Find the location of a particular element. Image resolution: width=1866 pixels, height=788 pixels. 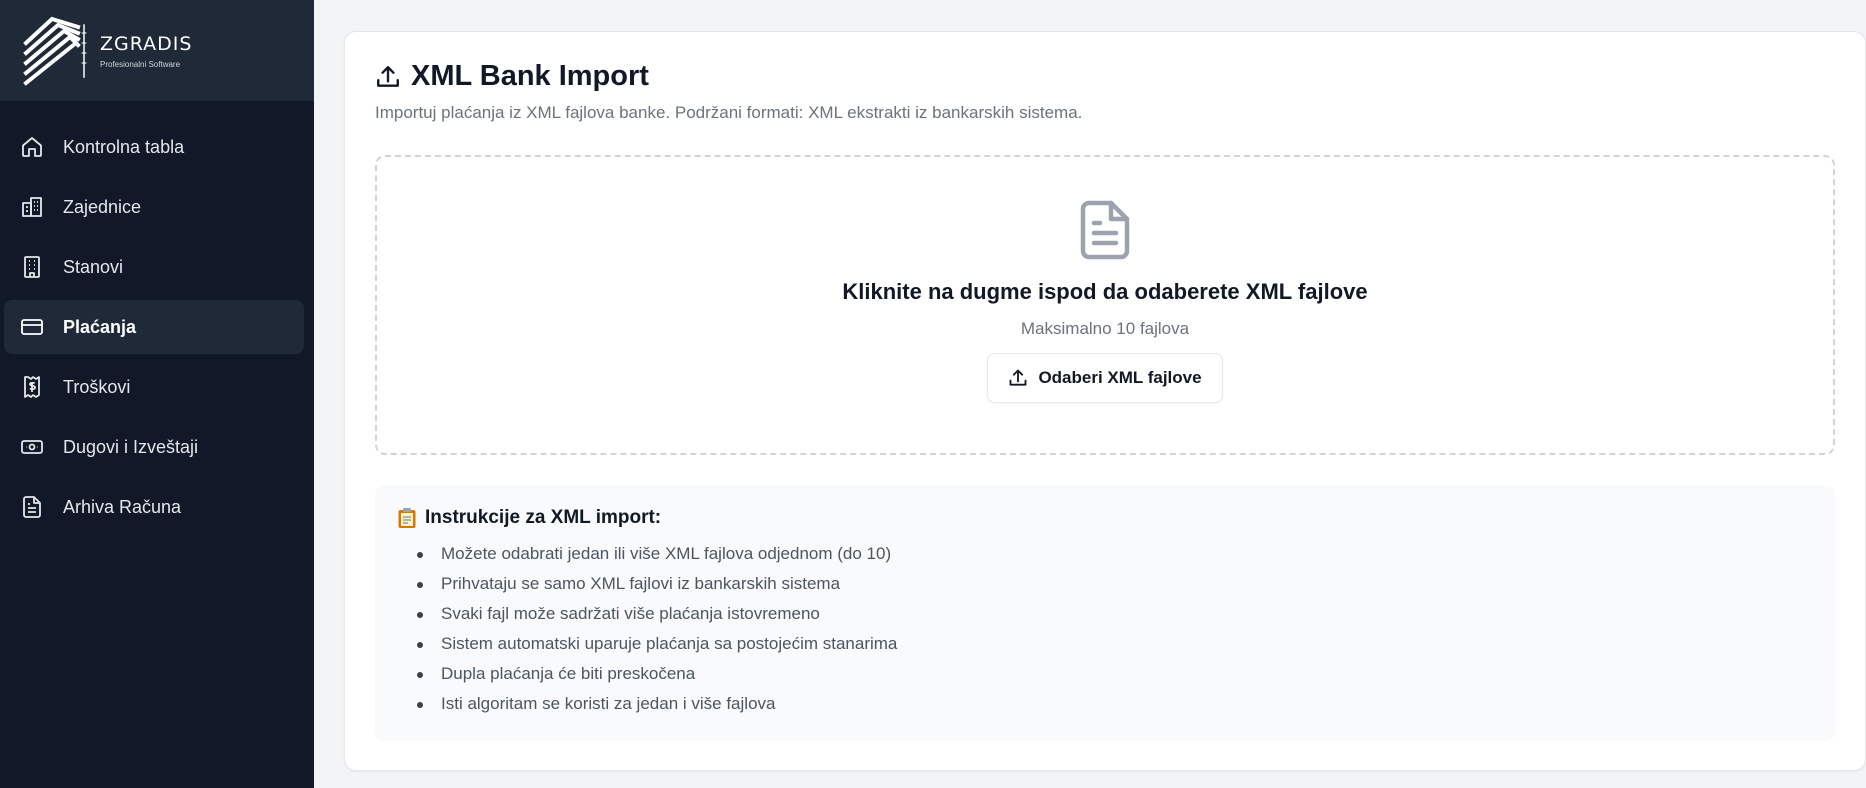

sidebar-item-label: Troškovi is located at coordinates (97, 386).